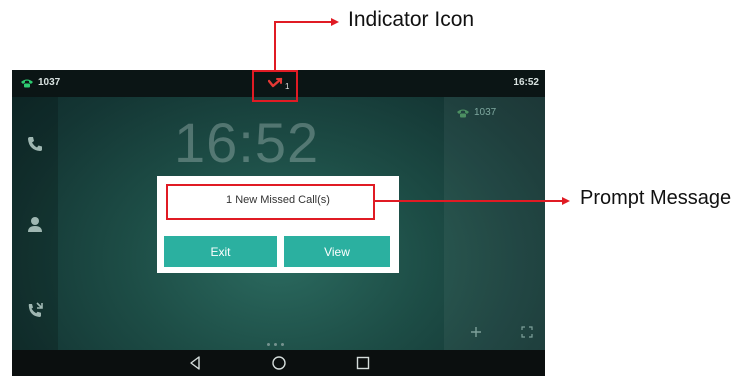  What do you see at coordinates (337, 251) in the screenshot?
I see `view-button: View` at bounding box center [337, 251].